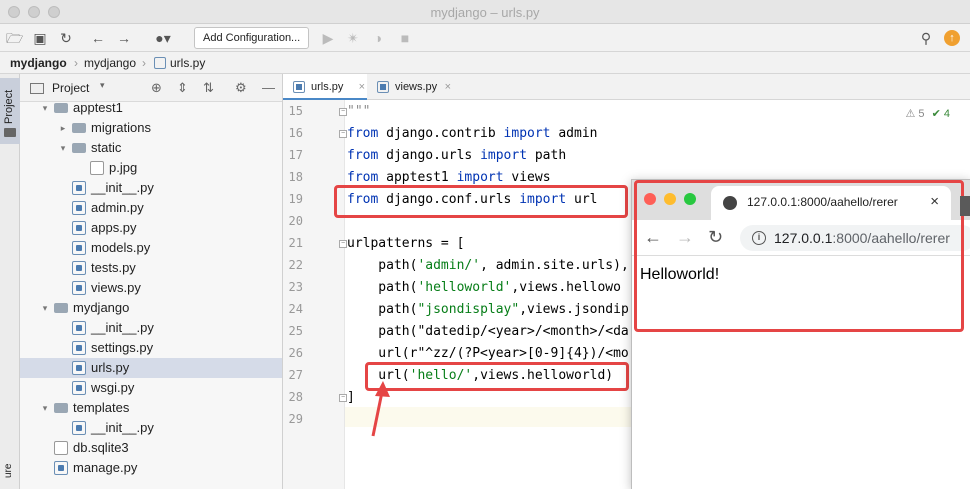 Image resolution: width=970 pixels, height=489 pixels. What do you see at coordinates (325, 87) in the screenshot?
I see `tab-urls-py: urls.py ×` at bounding box center [325, 87].